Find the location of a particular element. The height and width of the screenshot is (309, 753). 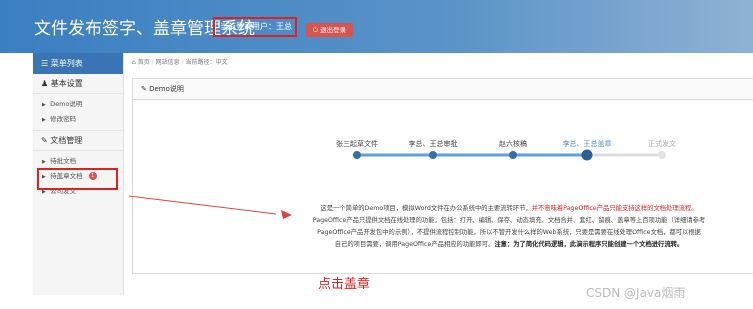

step-label: 李总、王总审批 is located at coordinates (433, 144).